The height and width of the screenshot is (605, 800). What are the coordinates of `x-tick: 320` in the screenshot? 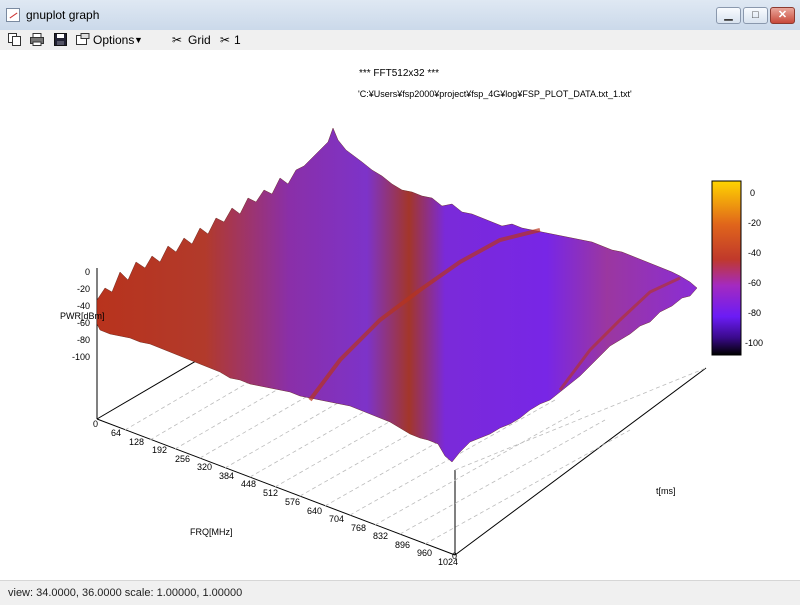 It's located at (204, 467).